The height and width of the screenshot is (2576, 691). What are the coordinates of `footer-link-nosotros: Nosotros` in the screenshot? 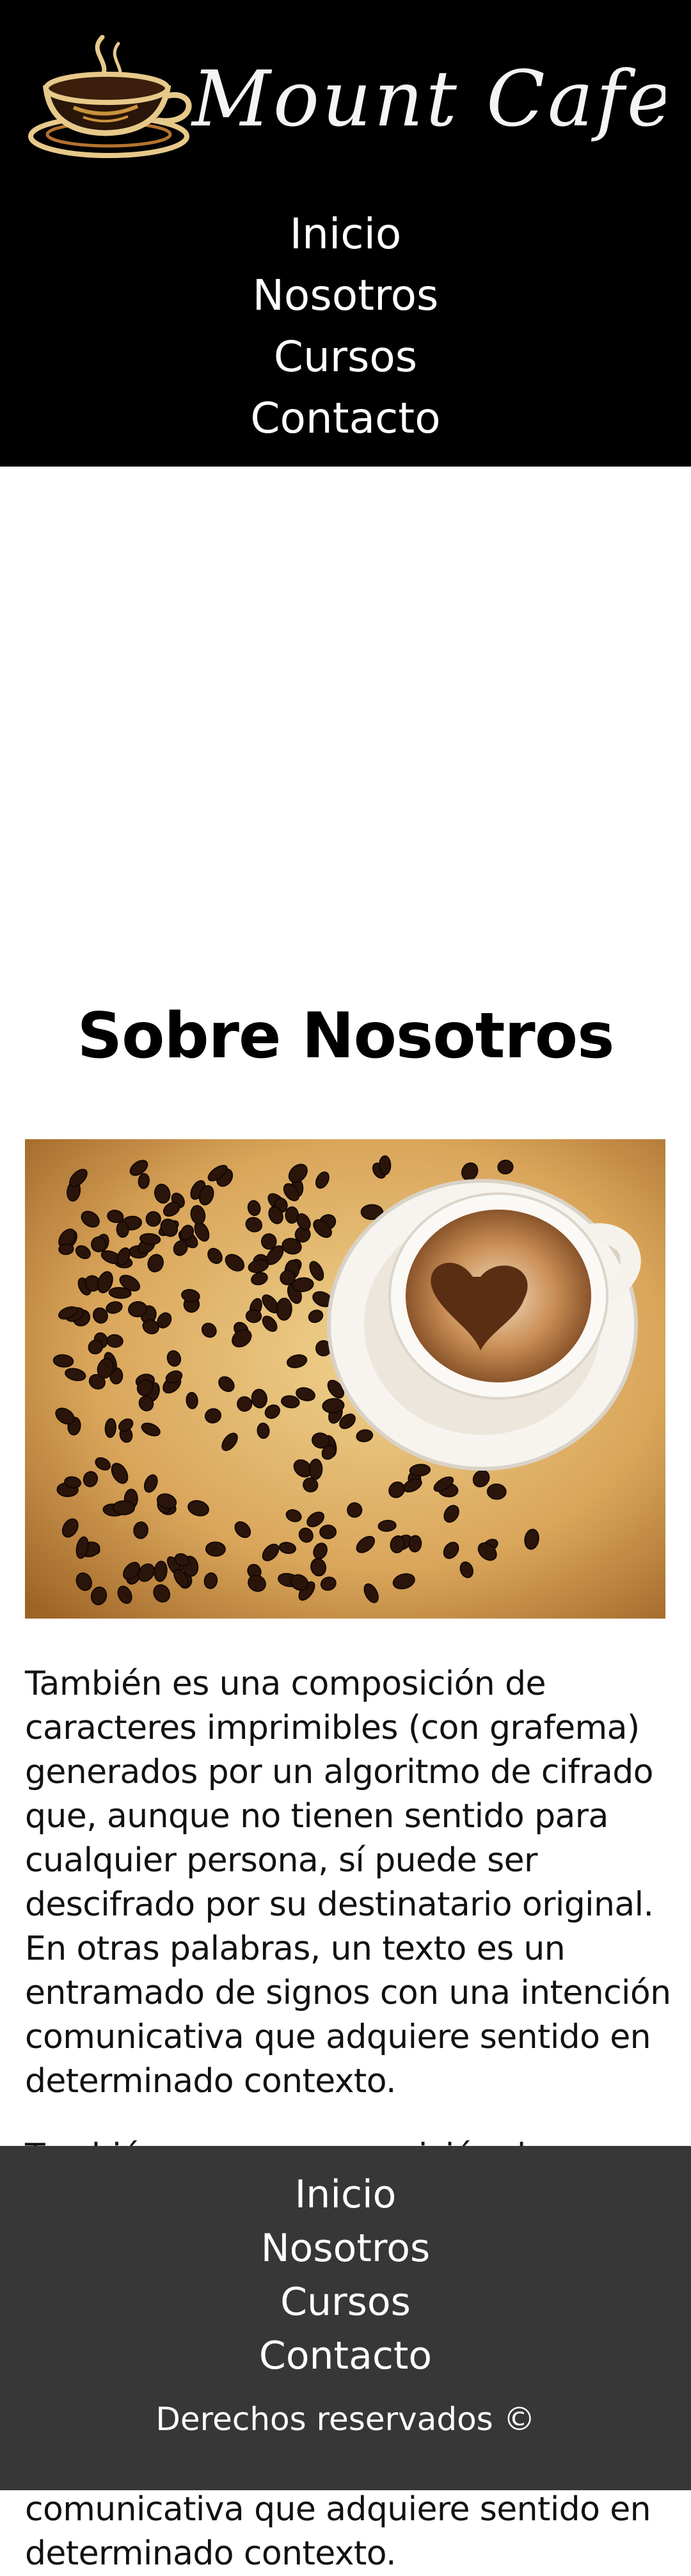 It's located at (345, 2248).